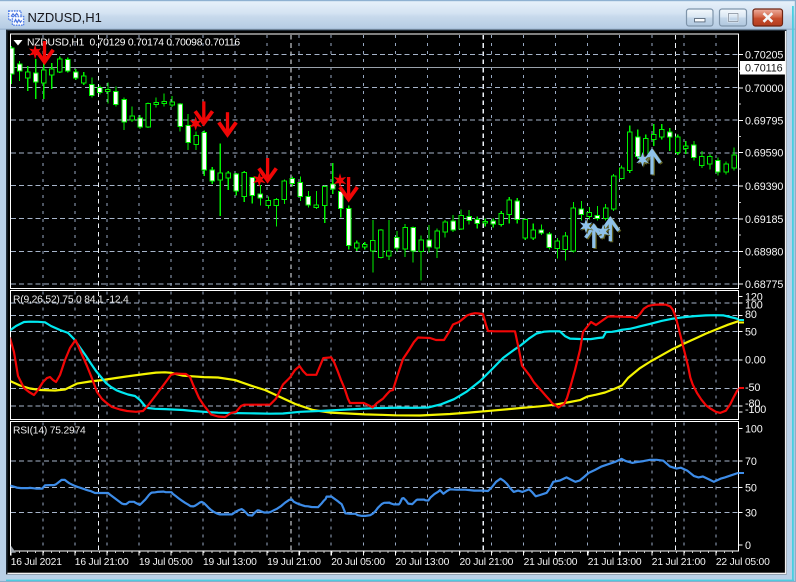 The width and height of the screenshot is (796, 582). What do you see at coordinates (764, 285) in the screenshot?
I see `svg-text: 0.68775` at bounding box center [764, 285].